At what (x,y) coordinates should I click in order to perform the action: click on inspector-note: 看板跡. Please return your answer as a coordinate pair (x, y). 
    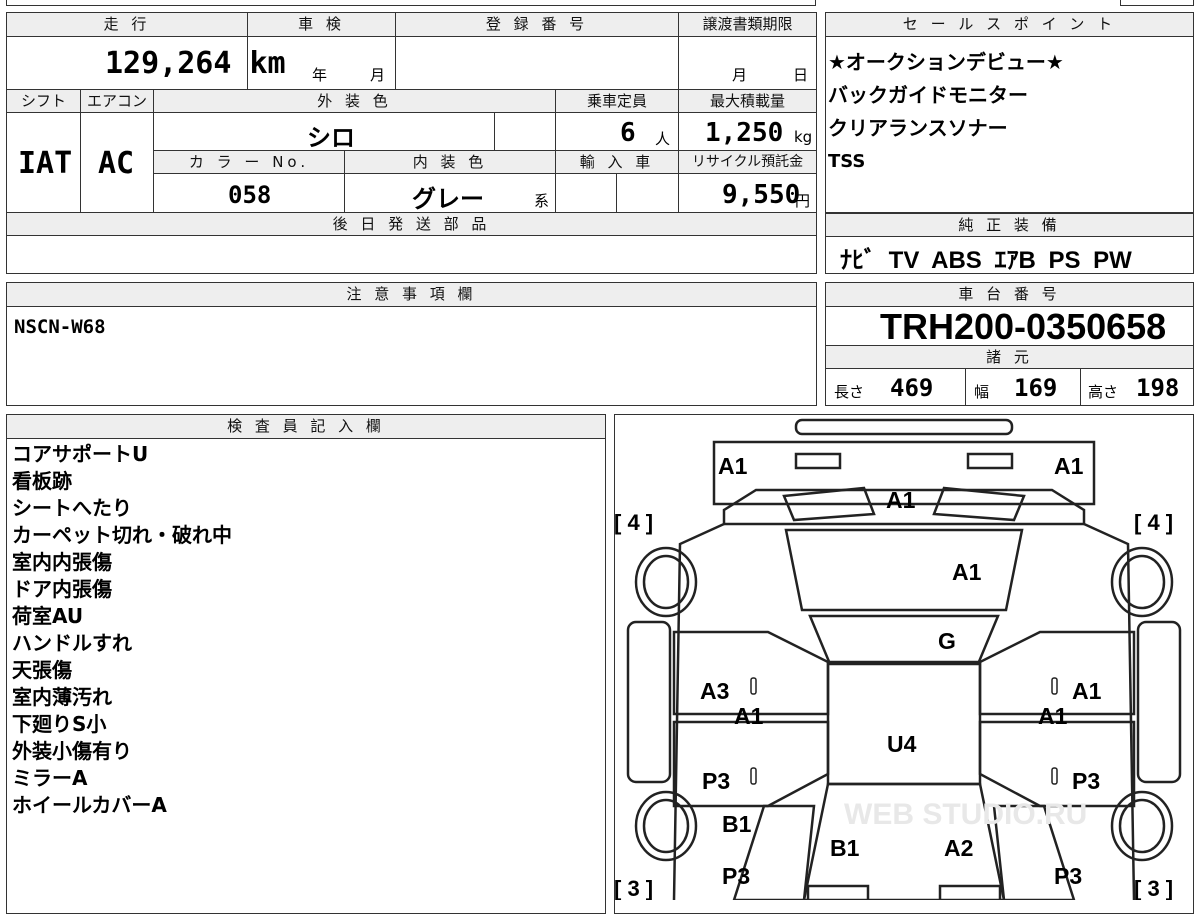
    Looking at the image, I should click on (42, 481).